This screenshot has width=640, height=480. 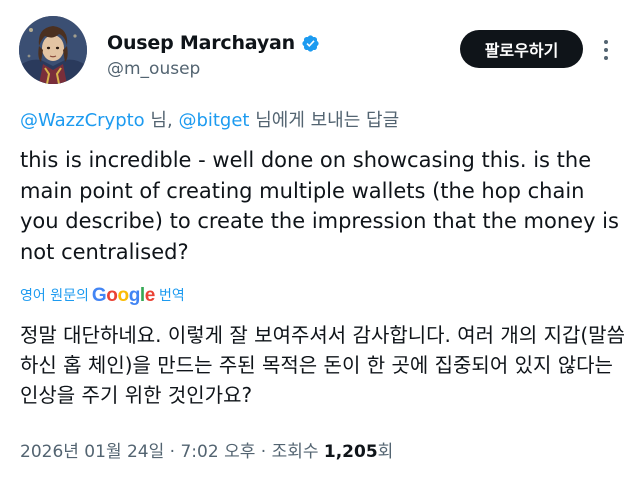 I want to click on author-name-row: Ousep Marchayan, so click(x=213, y=43).